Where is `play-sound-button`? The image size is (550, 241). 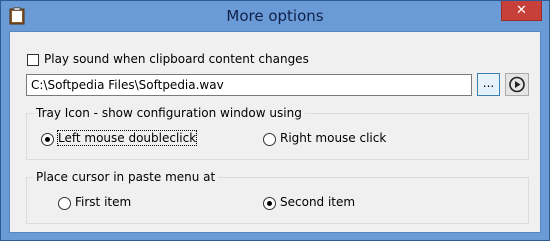
play-sound-button is located at coordinates (517, 84).